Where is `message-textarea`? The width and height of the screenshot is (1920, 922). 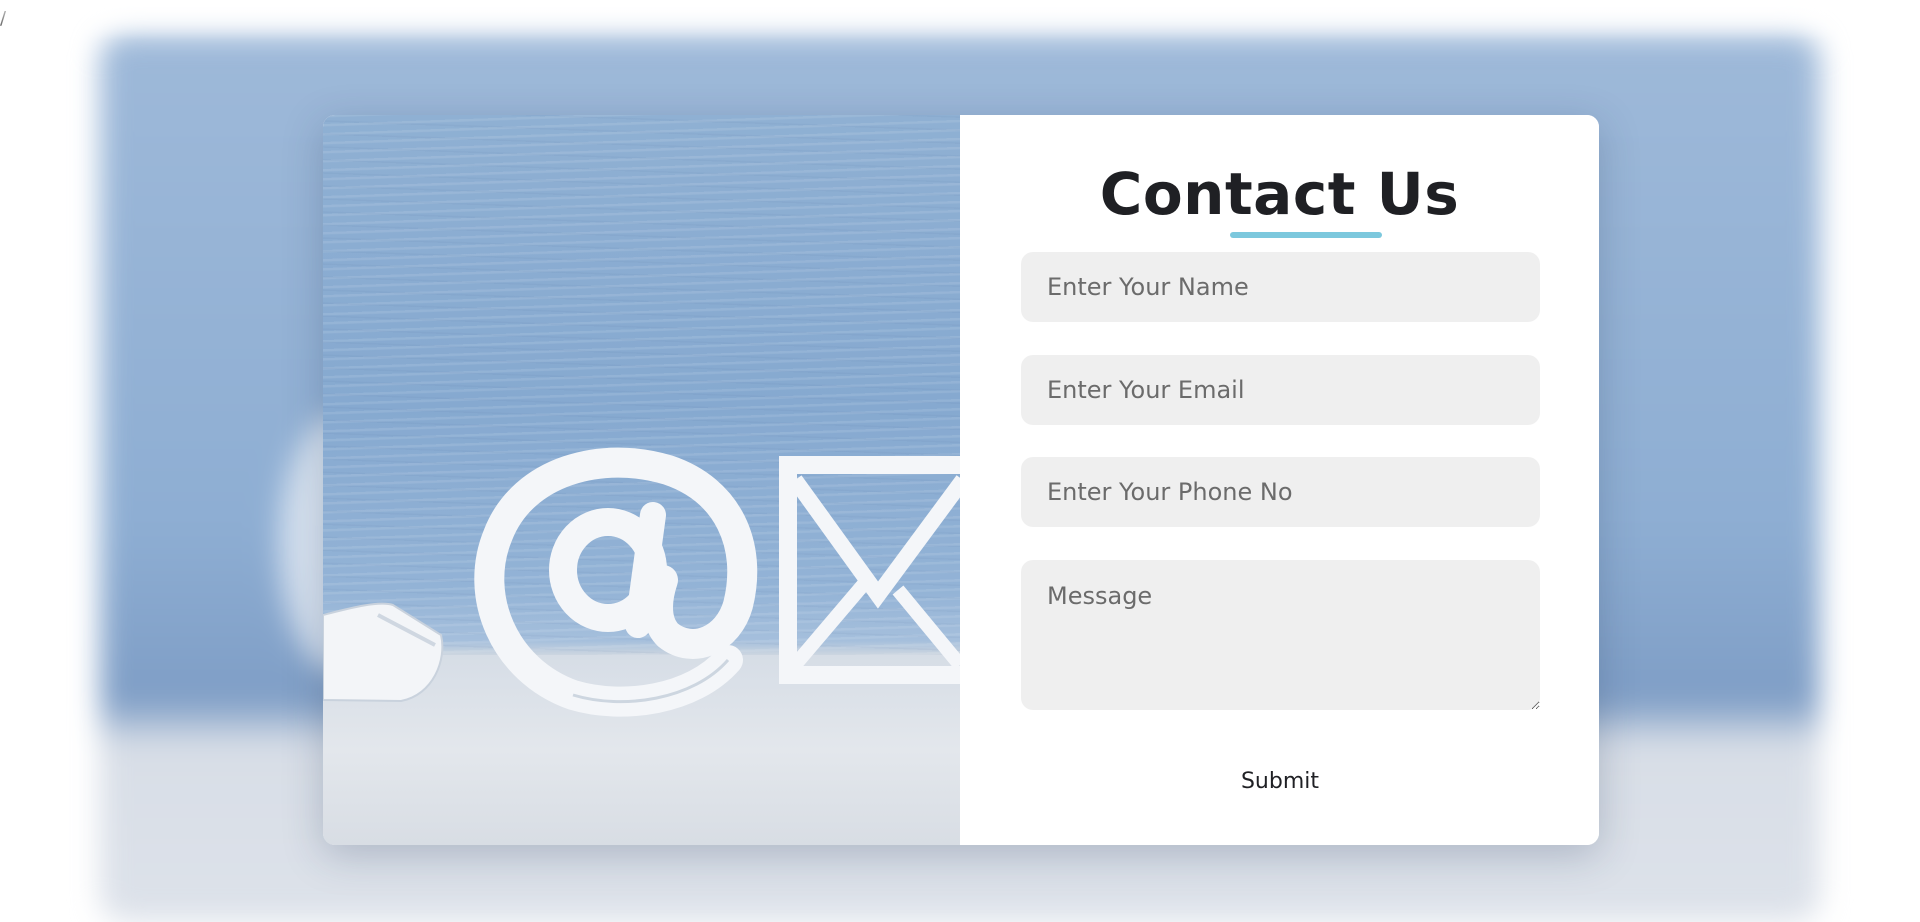
message-textarea is located at coordinates (1280, 635).